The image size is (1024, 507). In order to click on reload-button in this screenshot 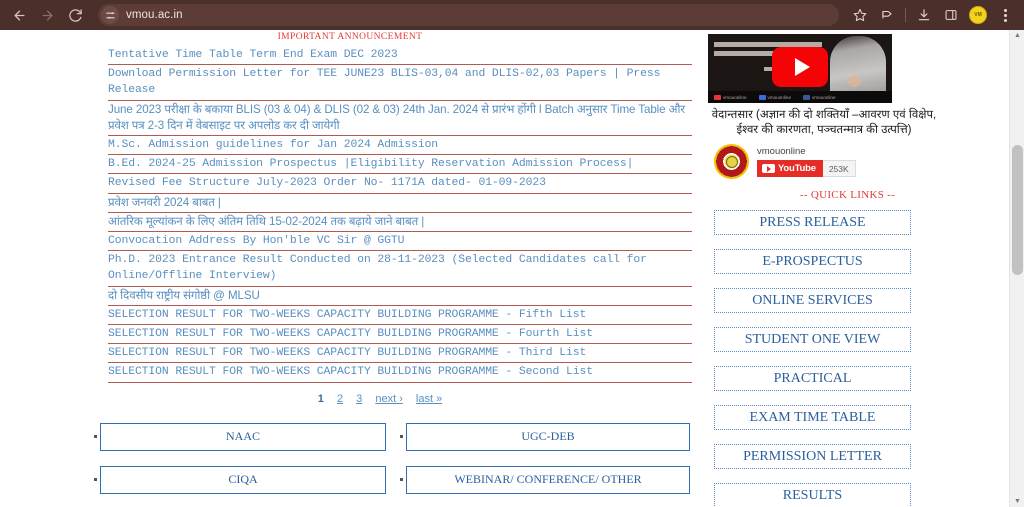, I will do `click(75, 15)`.